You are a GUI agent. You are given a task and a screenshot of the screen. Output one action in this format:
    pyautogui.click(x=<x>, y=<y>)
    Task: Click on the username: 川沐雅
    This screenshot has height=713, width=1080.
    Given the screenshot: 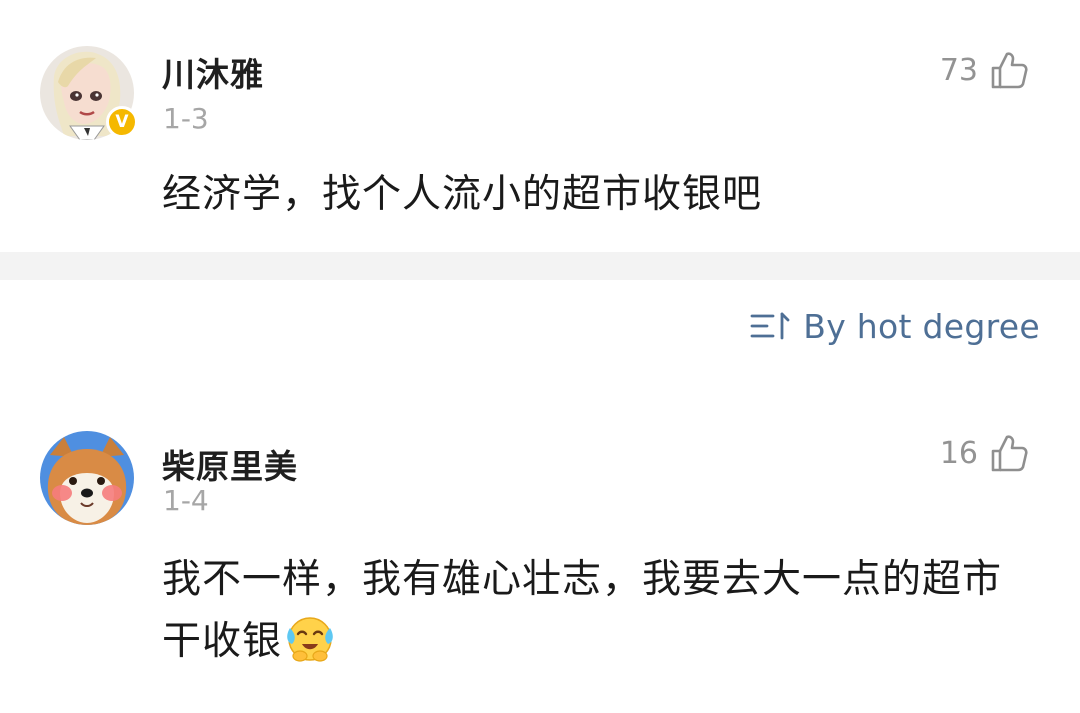 What is the action you would take?
    pyautogui.click(x=213, y=72)
    